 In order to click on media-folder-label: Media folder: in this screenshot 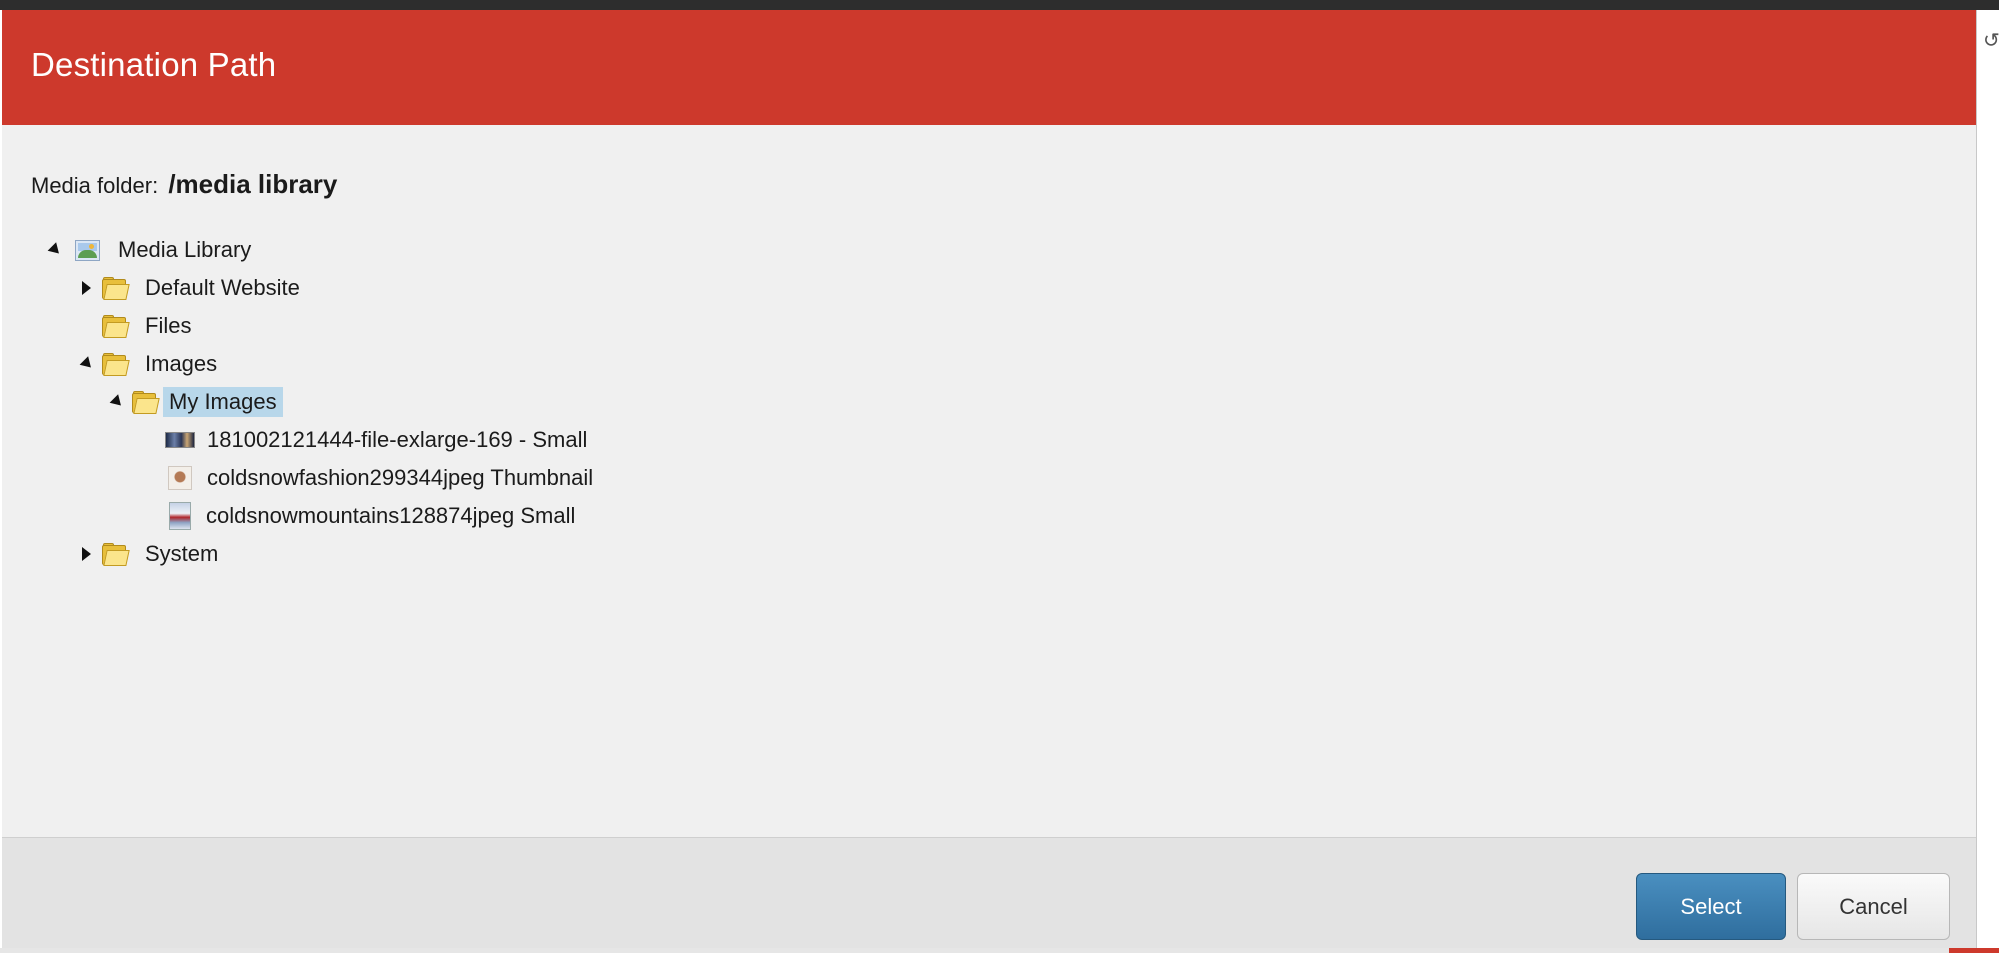, I will do `click(95, 185)`.